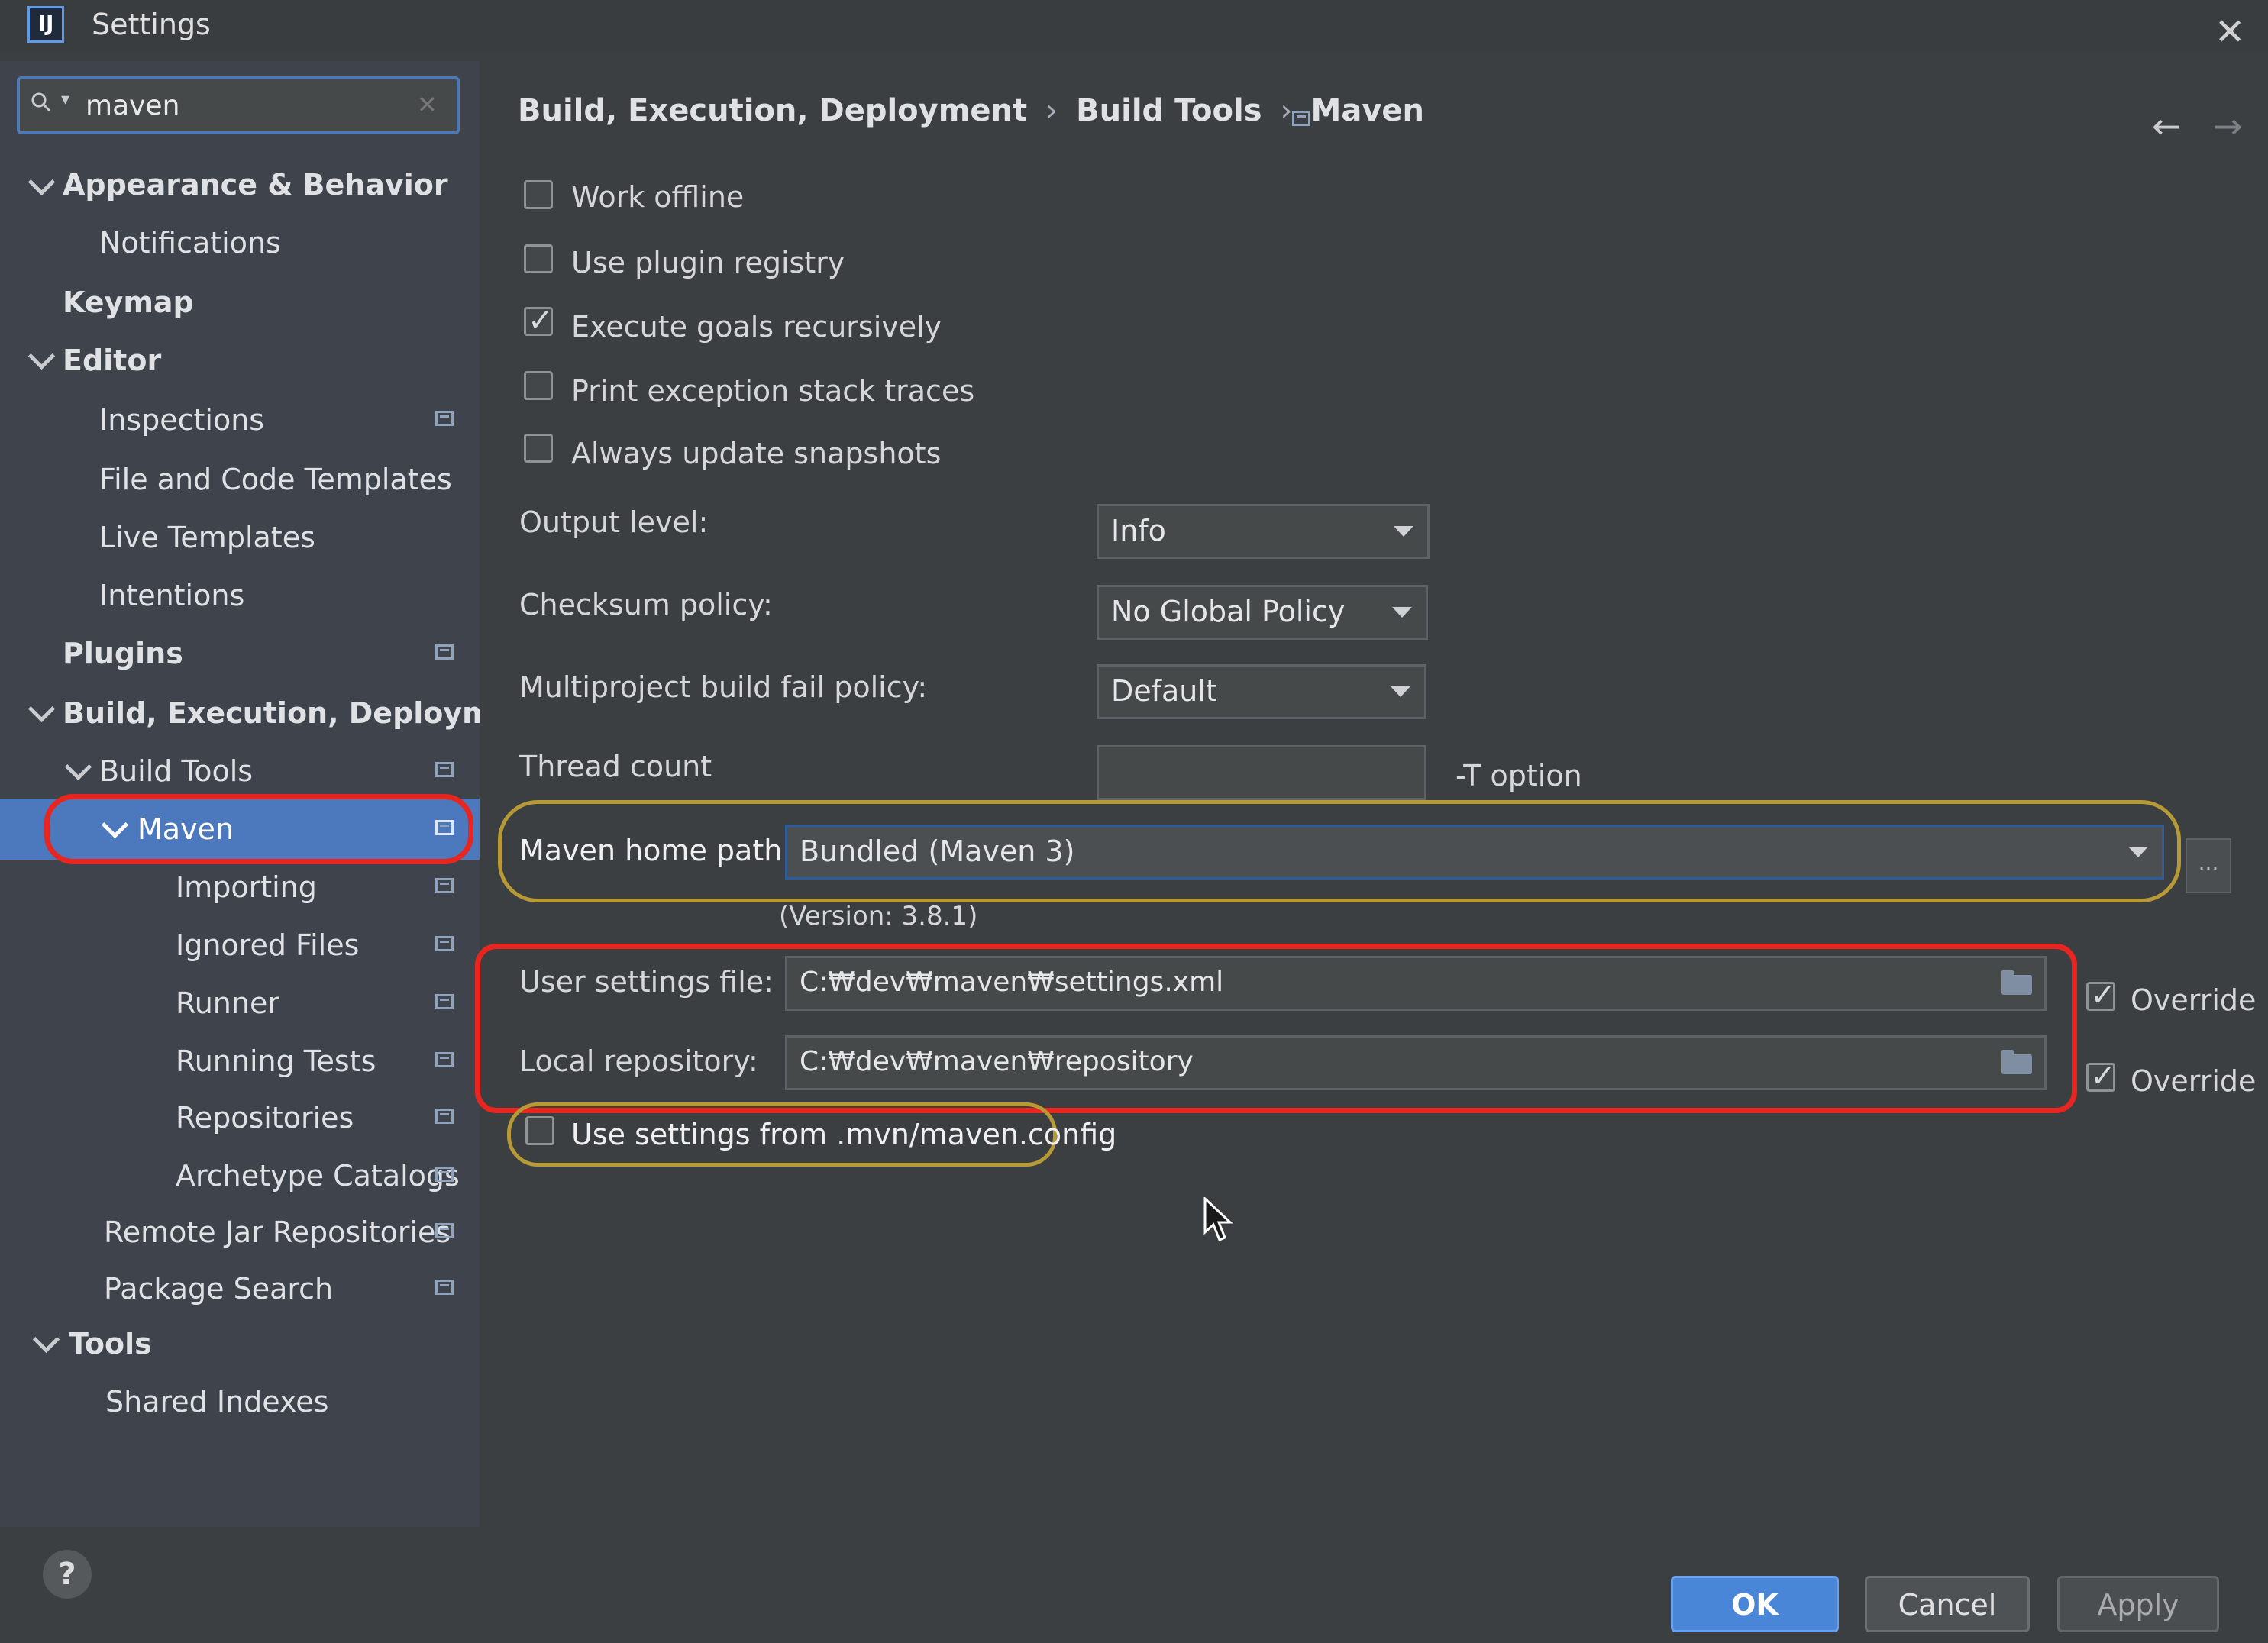 This screenshot has height=1643, width=2268. Describe the element at coordinates (2228, 126) in the screenshot. I see `forward-arrow-icon: →` at that location.